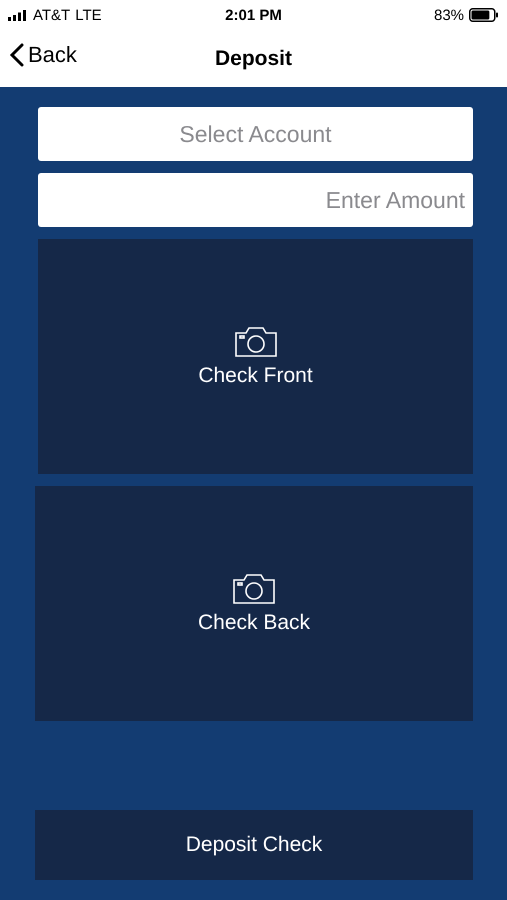  I want to click on clock-time: 2:01 PM, so click(253, 15).